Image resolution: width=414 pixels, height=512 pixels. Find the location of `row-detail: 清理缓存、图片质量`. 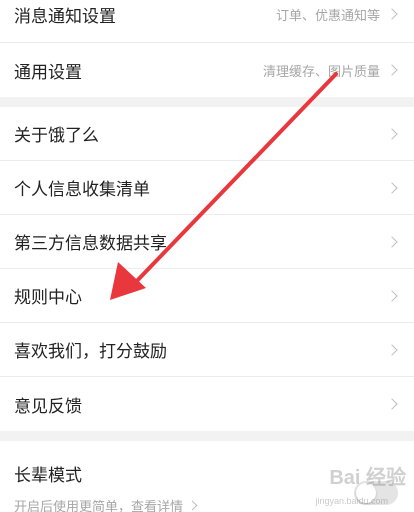

row-detail: 清理缓存、图片质量 is located at coordinates (321, 72).